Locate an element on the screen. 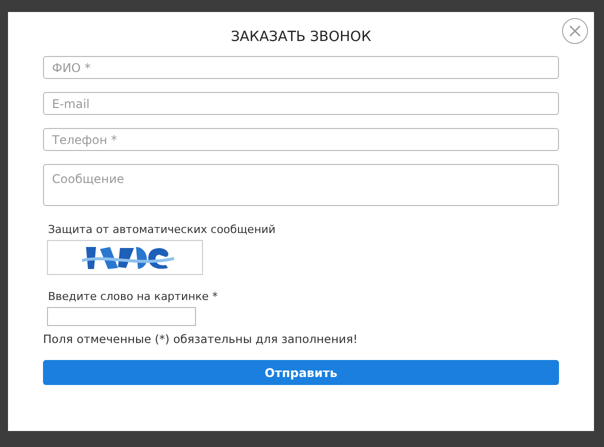  captcha-input-label: Введите слово на картинке * is located at coordinates (133, 297).